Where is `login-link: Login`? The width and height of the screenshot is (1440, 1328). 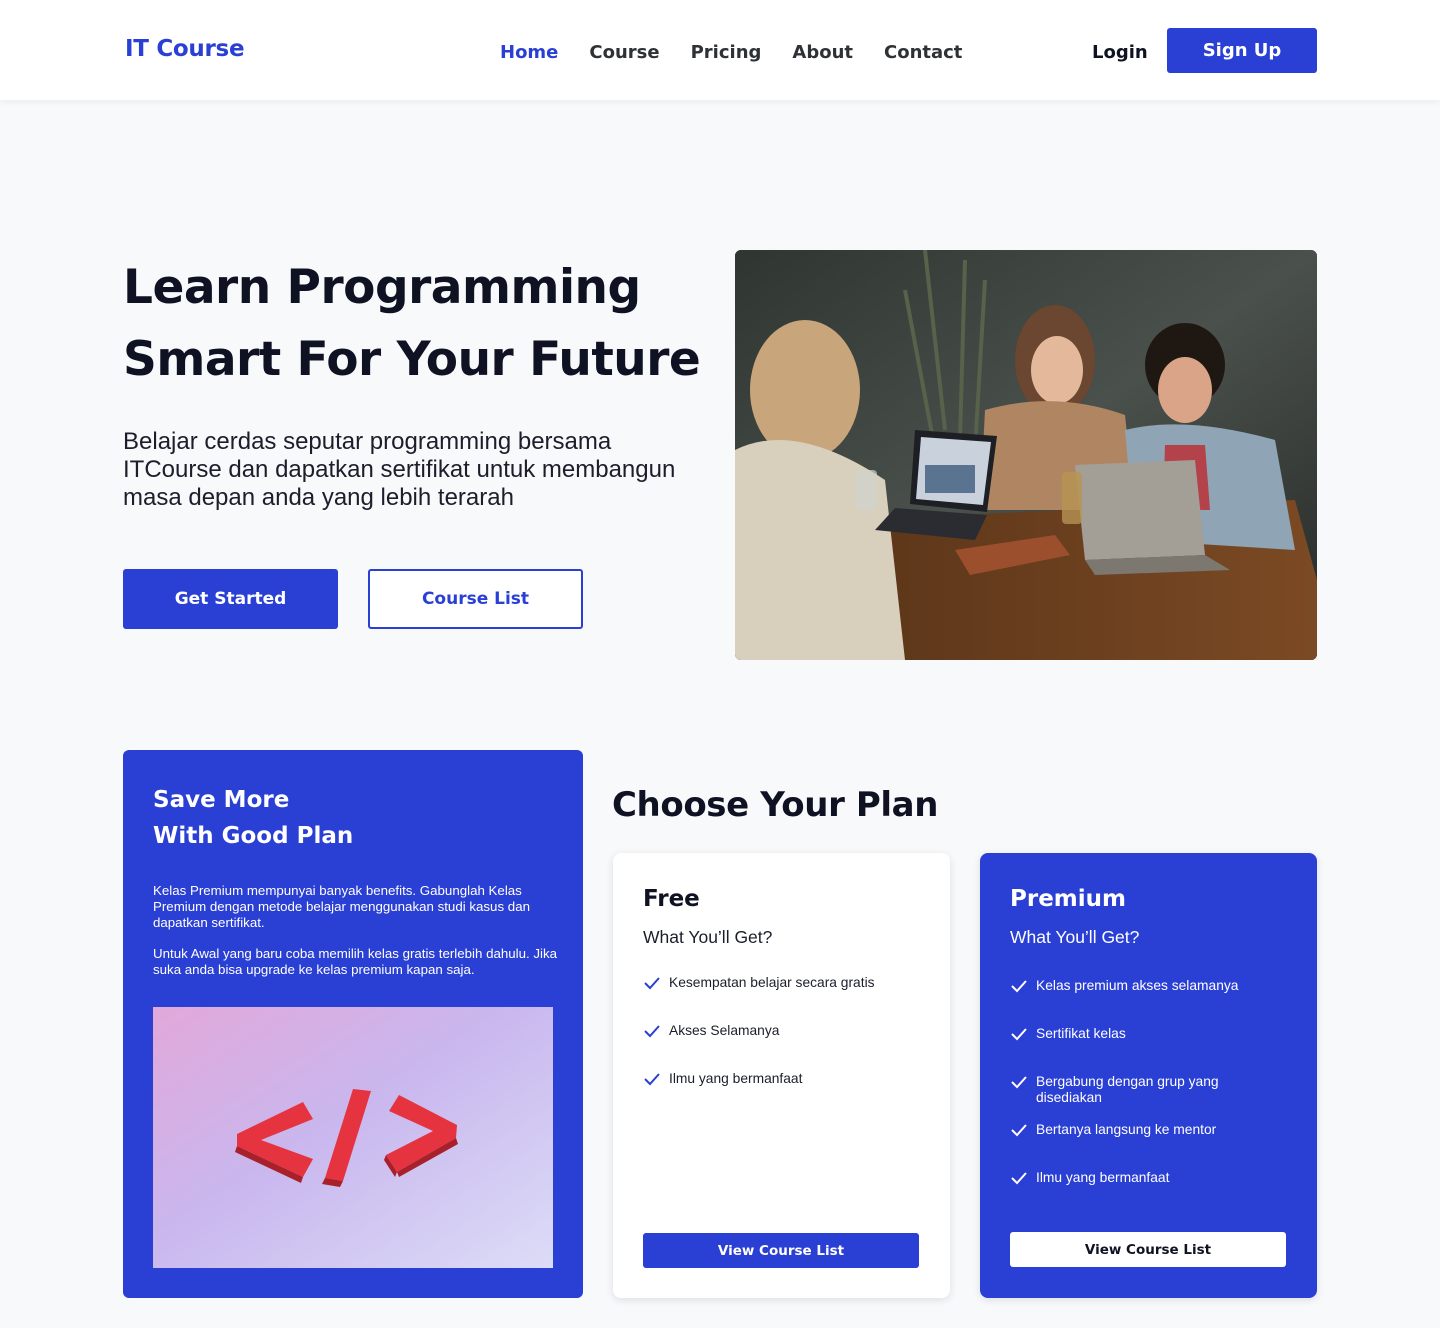
login-link: Login is located at coordinates (1120, 52).